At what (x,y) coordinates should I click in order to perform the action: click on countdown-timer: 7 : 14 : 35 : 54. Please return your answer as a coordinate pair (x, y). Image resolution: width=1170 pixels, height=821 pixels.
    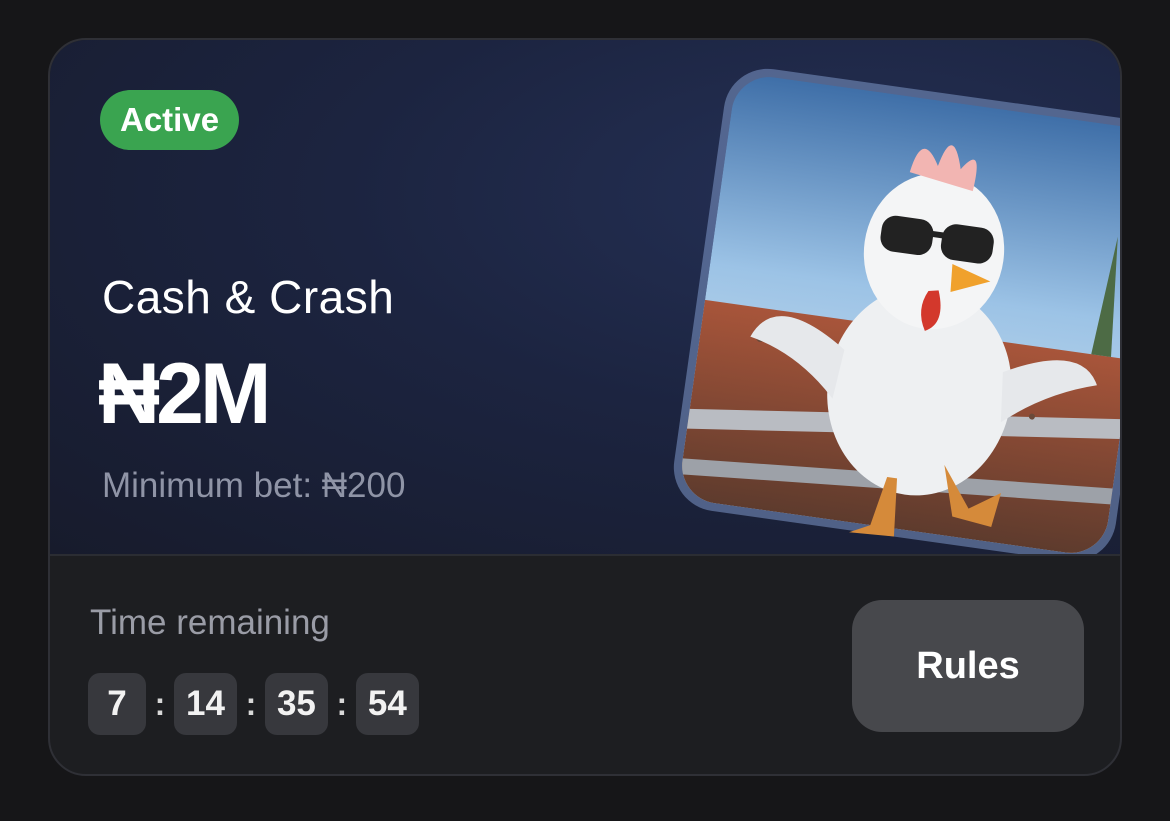
    Looking at the image, I should click on (253, 704).